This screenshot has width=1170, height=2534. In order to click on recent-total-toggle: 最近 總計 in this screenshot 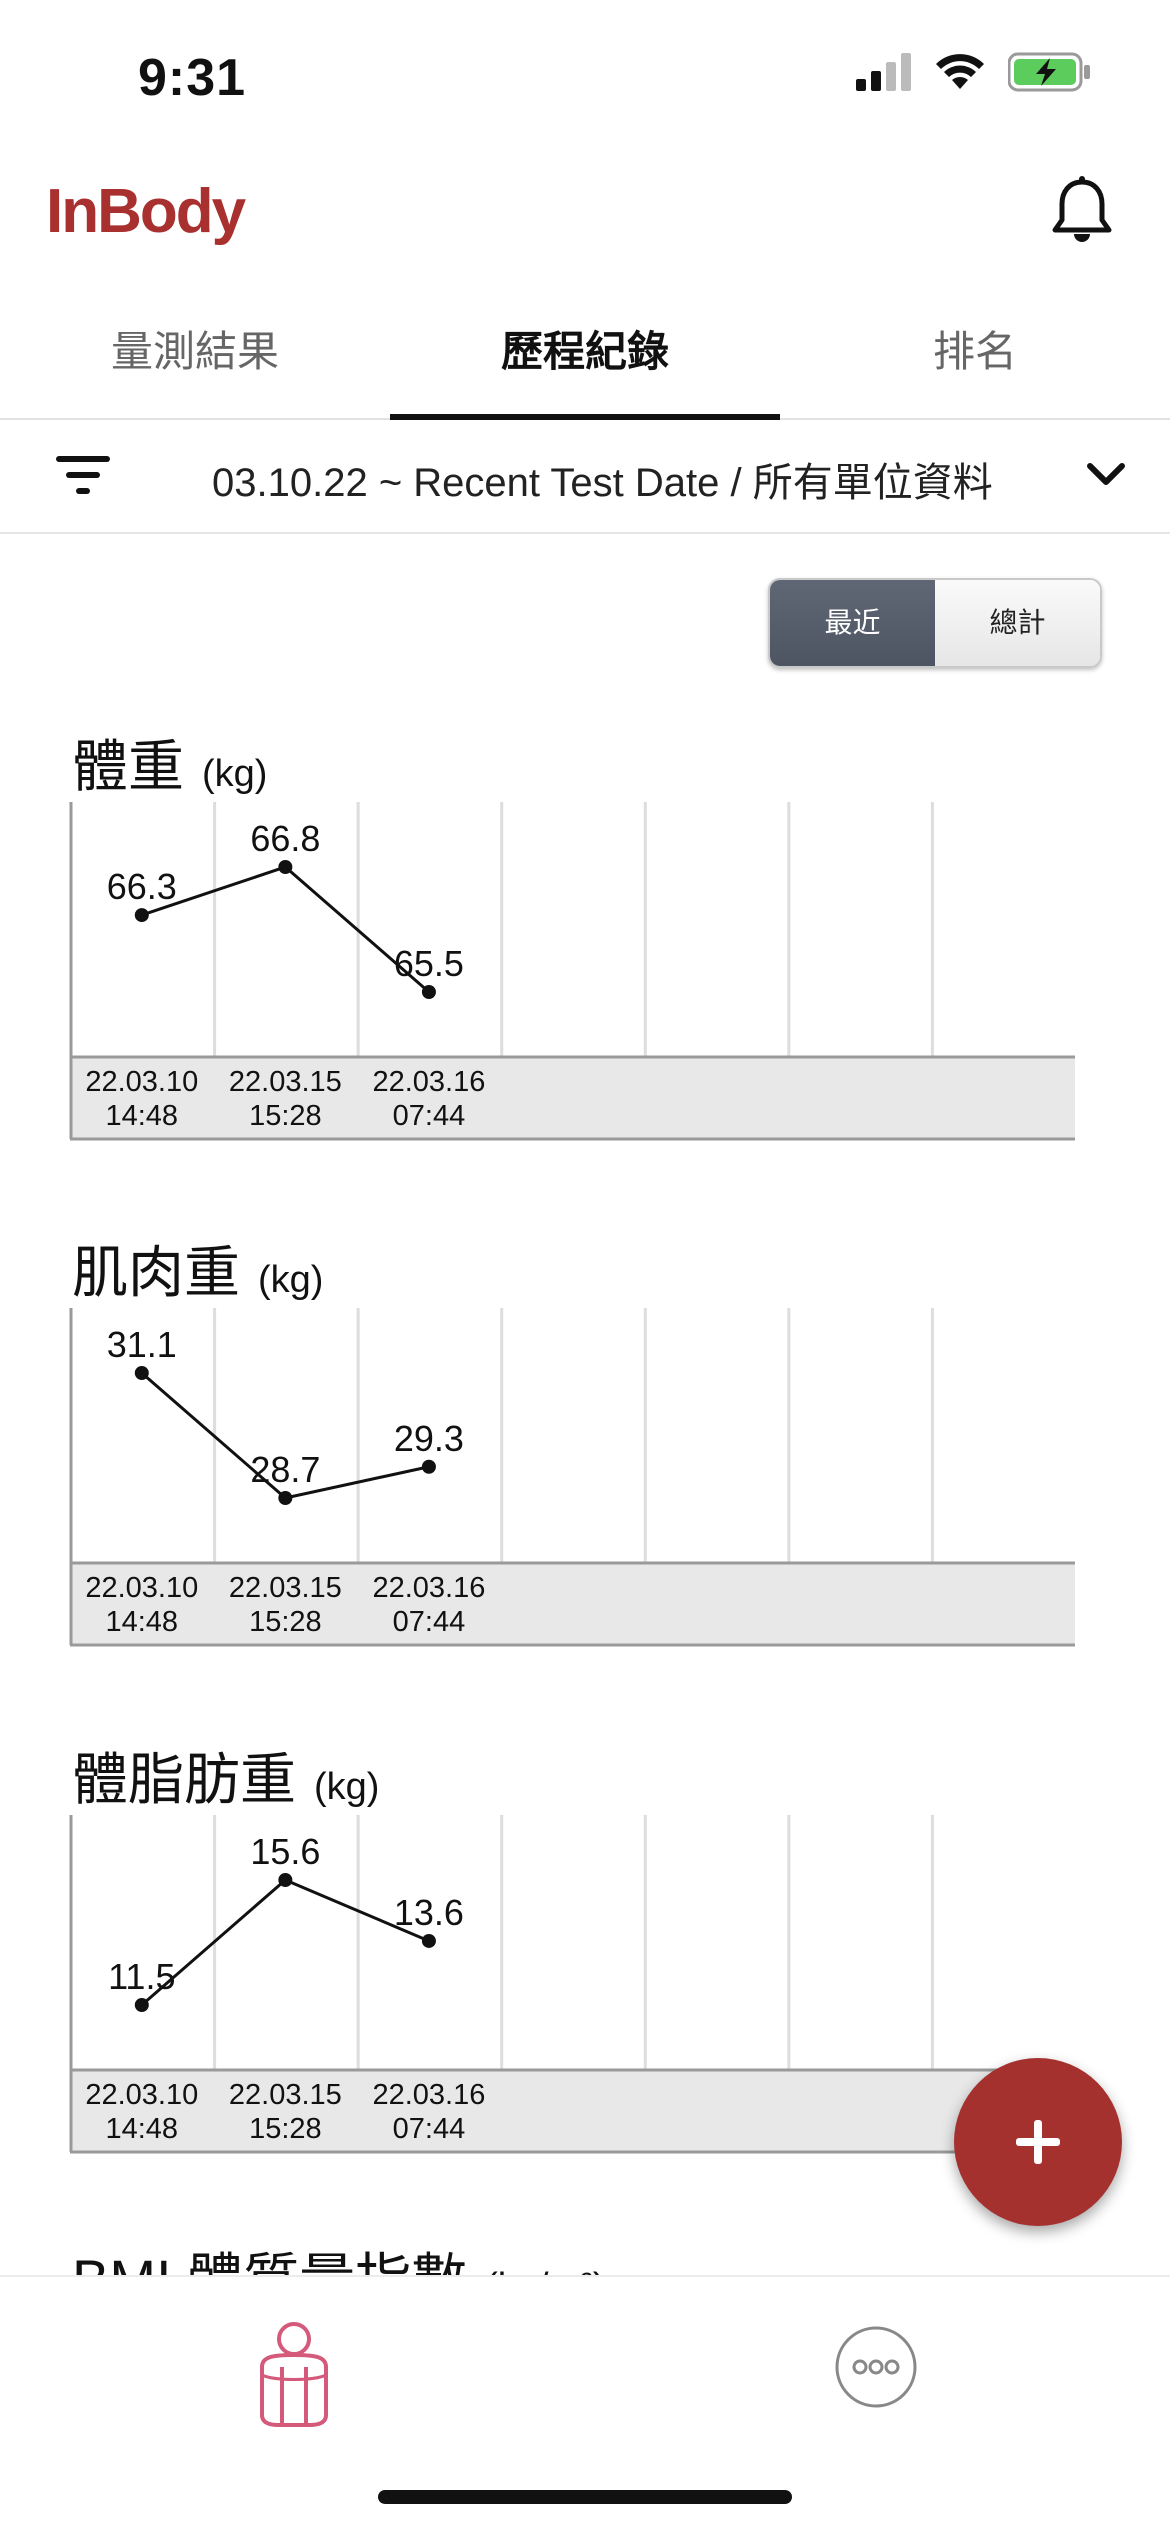, I will do `click(935, 623)`.